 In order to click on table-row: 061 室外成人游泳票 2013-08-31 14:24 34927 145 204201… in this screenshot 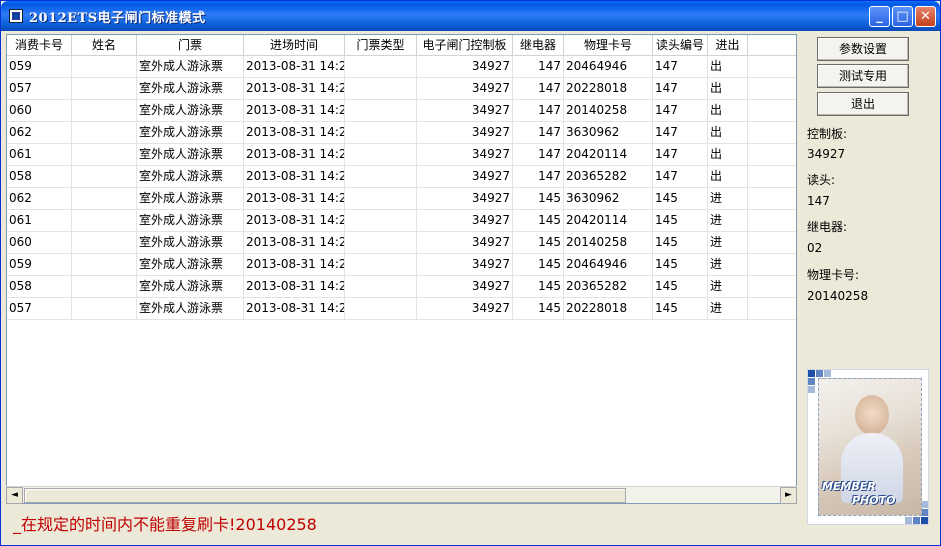, I will do `click(401, 221)`.